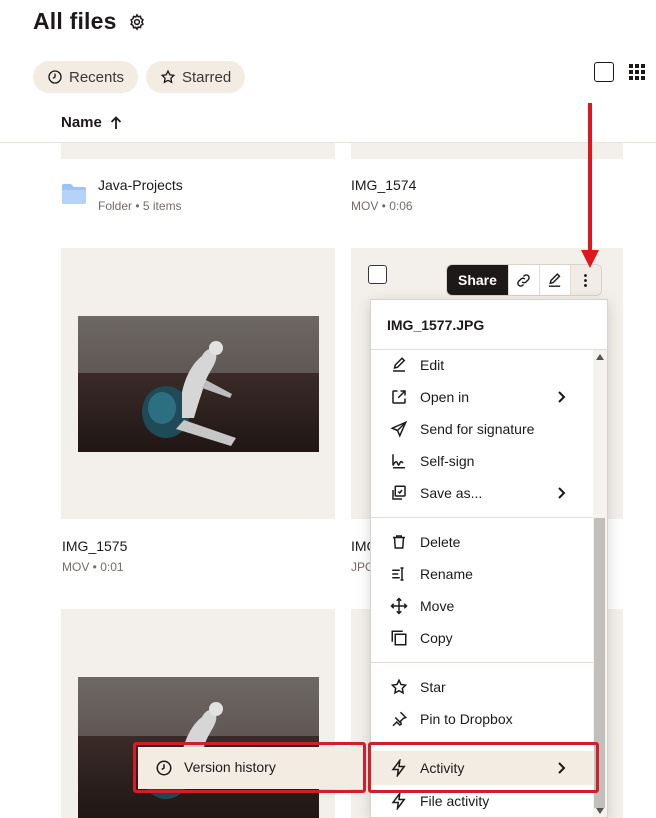 This screenshot has height=818, width=656. Describe the element at coordinates (482, 606) in the screenshot. I see `menu-item-move: Move` at that location.